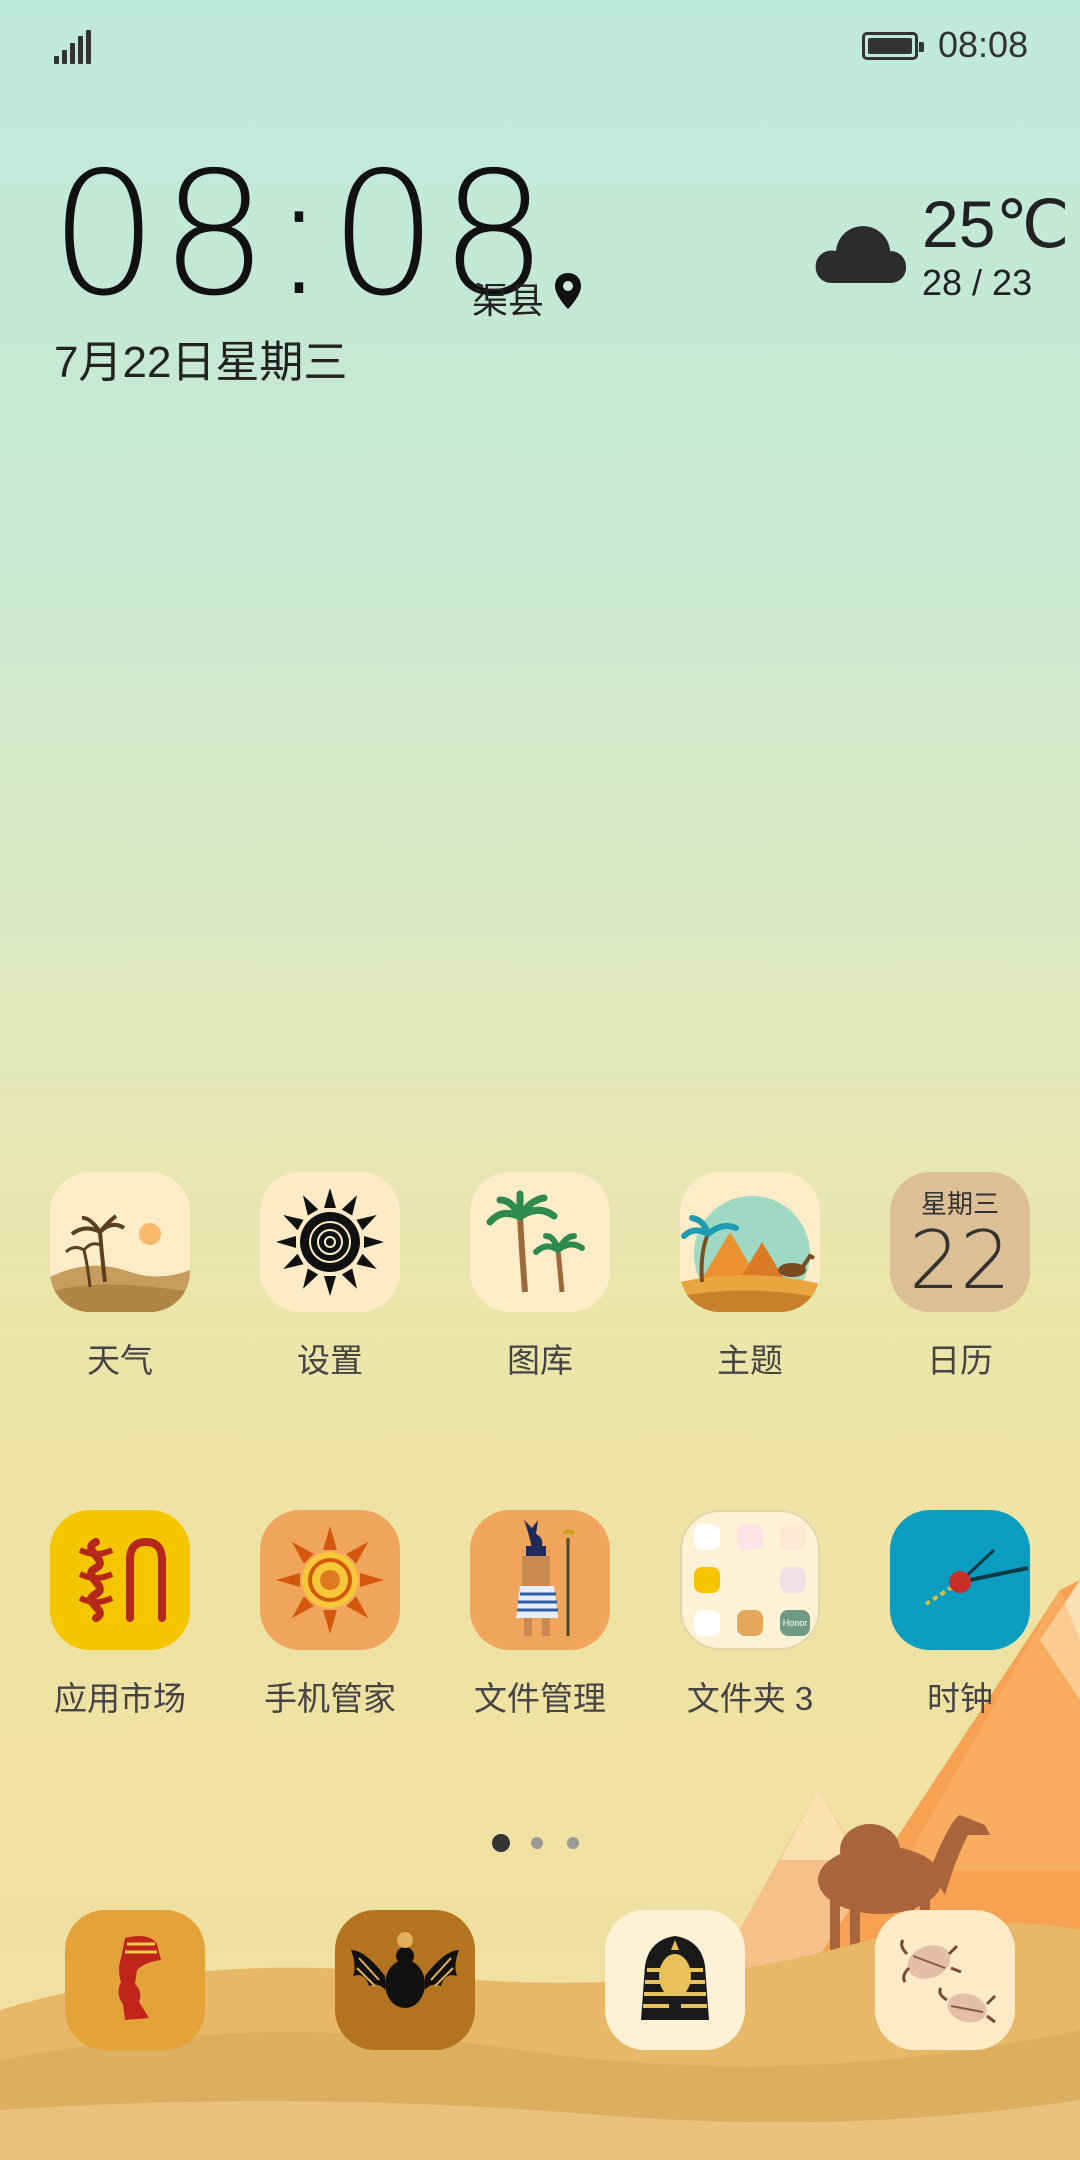  I want to click on palm-trees-icon, so click(540, 1242).